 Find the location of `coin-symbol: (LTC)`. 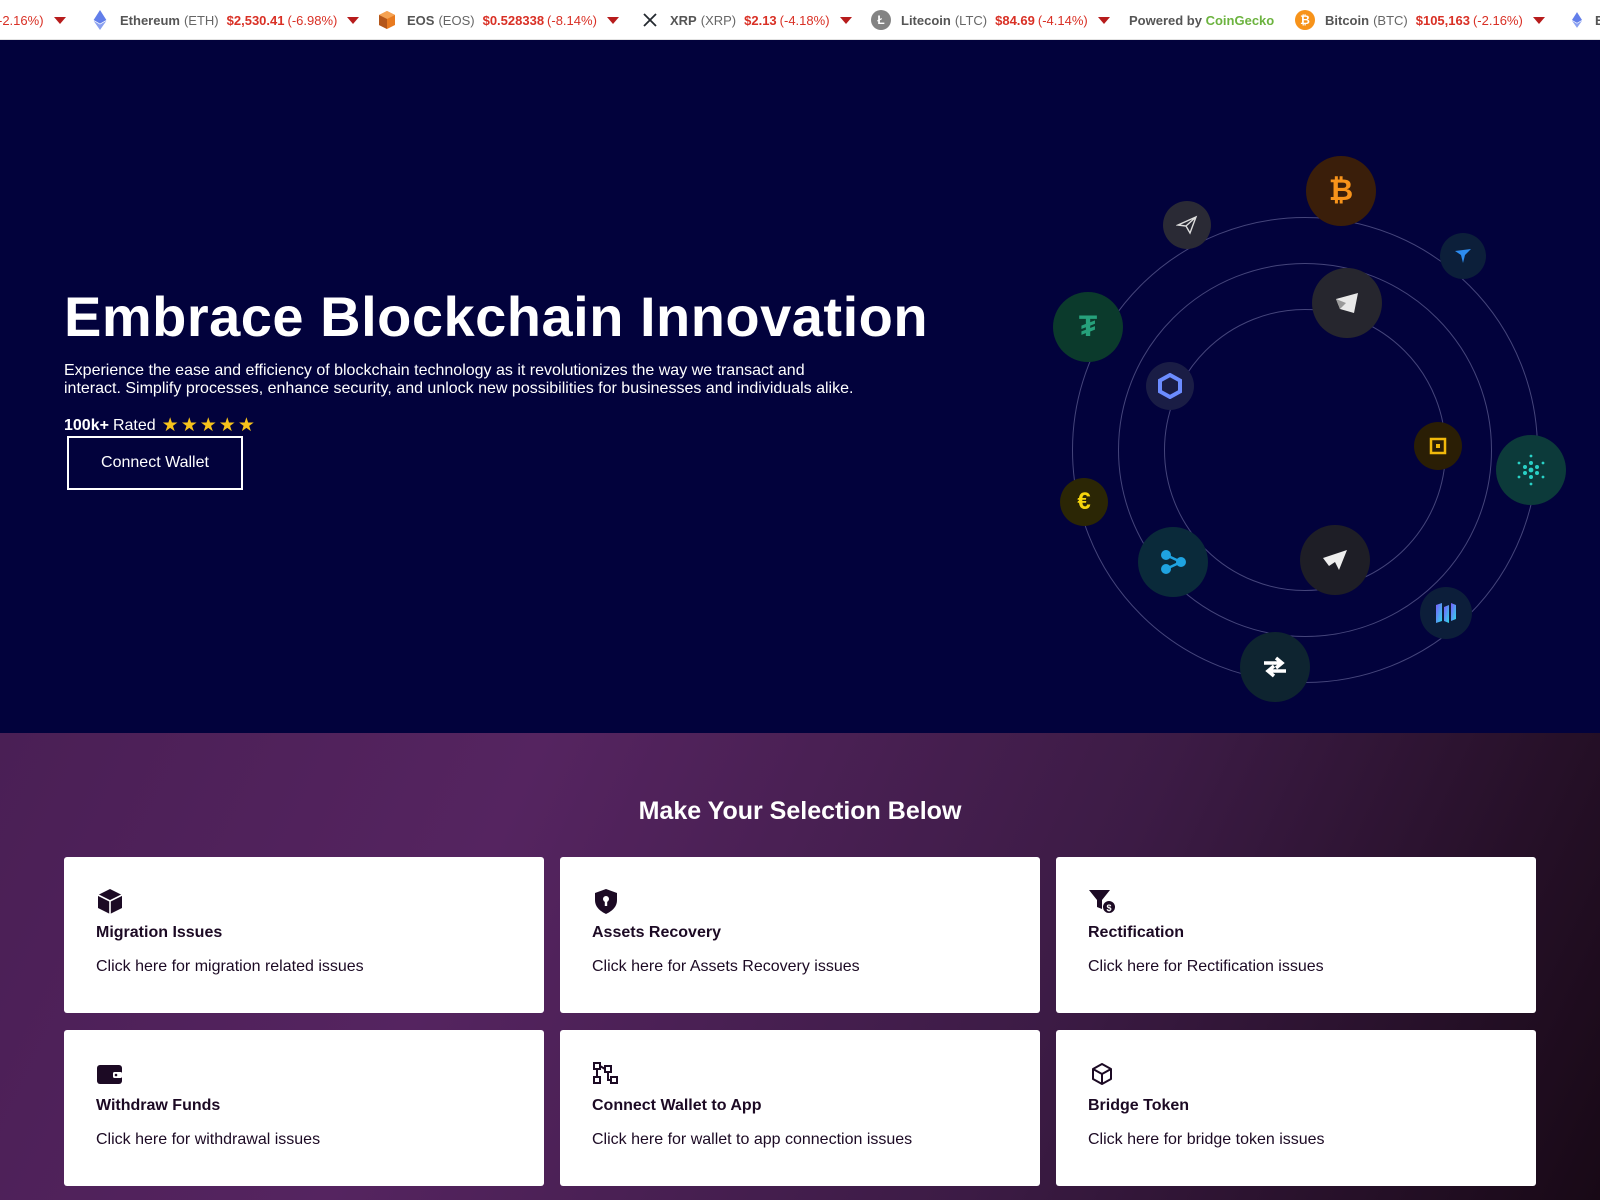

coin-symbol: (LTC) is located at coordinates (971, 20).